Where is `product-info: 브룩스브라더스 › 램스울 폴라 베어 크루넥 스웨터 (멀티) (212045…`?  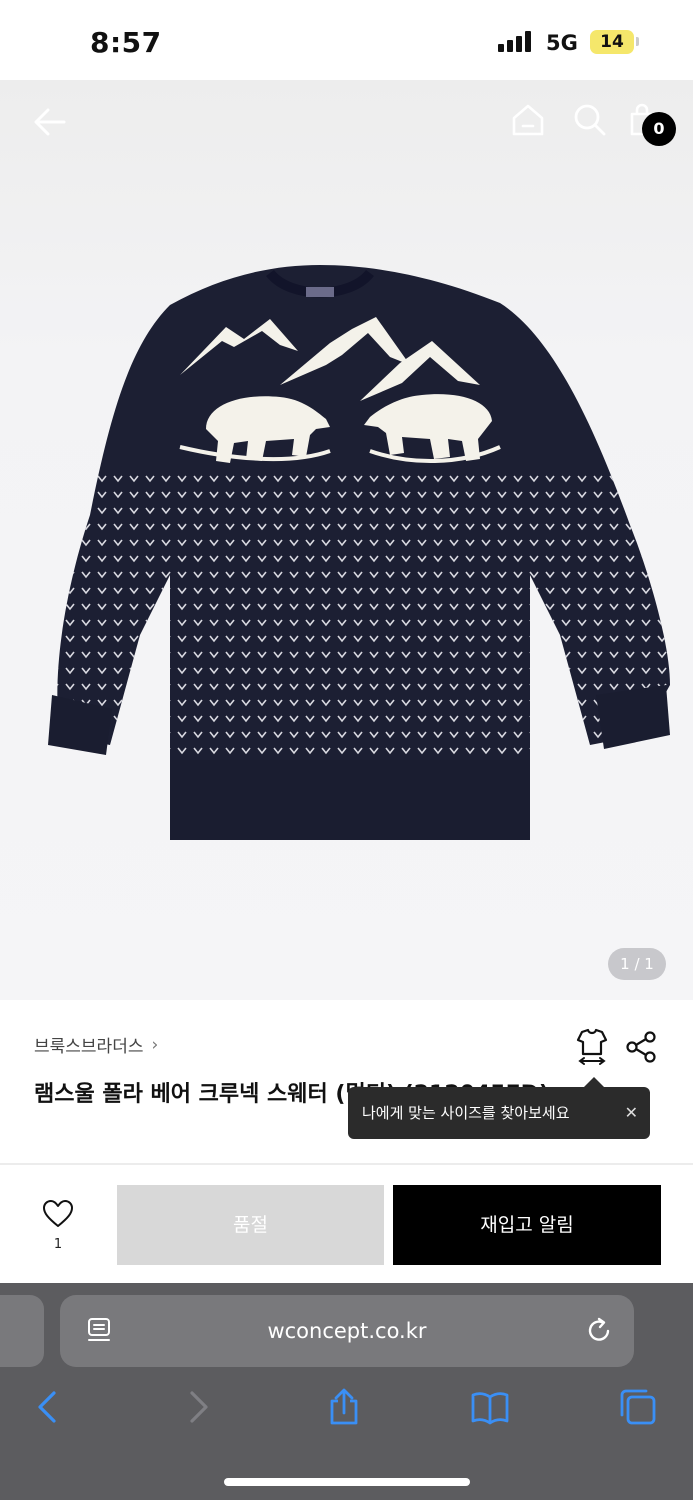 product-info: 브룩스브라더스 › 램스울 폴라 베어 크루넥 스웨터 (멀티) (212045… is located at coordinates (346, 1082).